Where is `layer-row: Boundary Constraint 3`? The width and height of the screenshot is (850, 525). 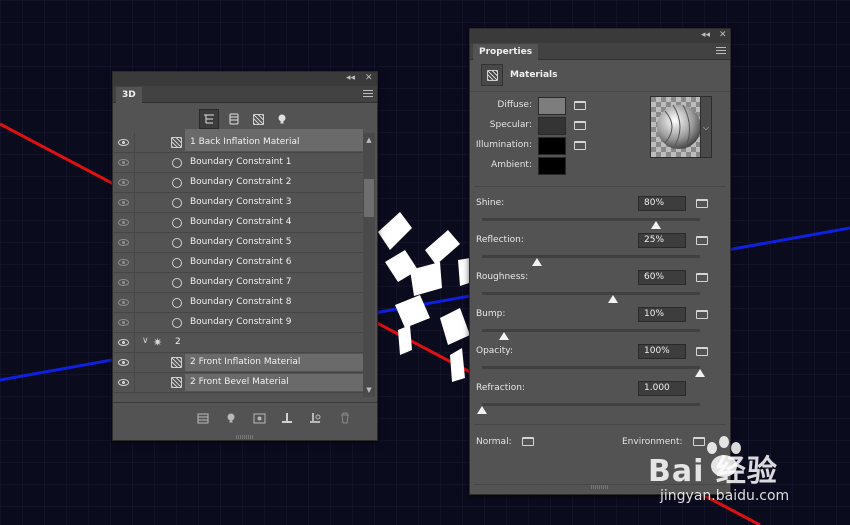
layer-row: Boundary Constraint 3 is located at coordinates (238, 203).